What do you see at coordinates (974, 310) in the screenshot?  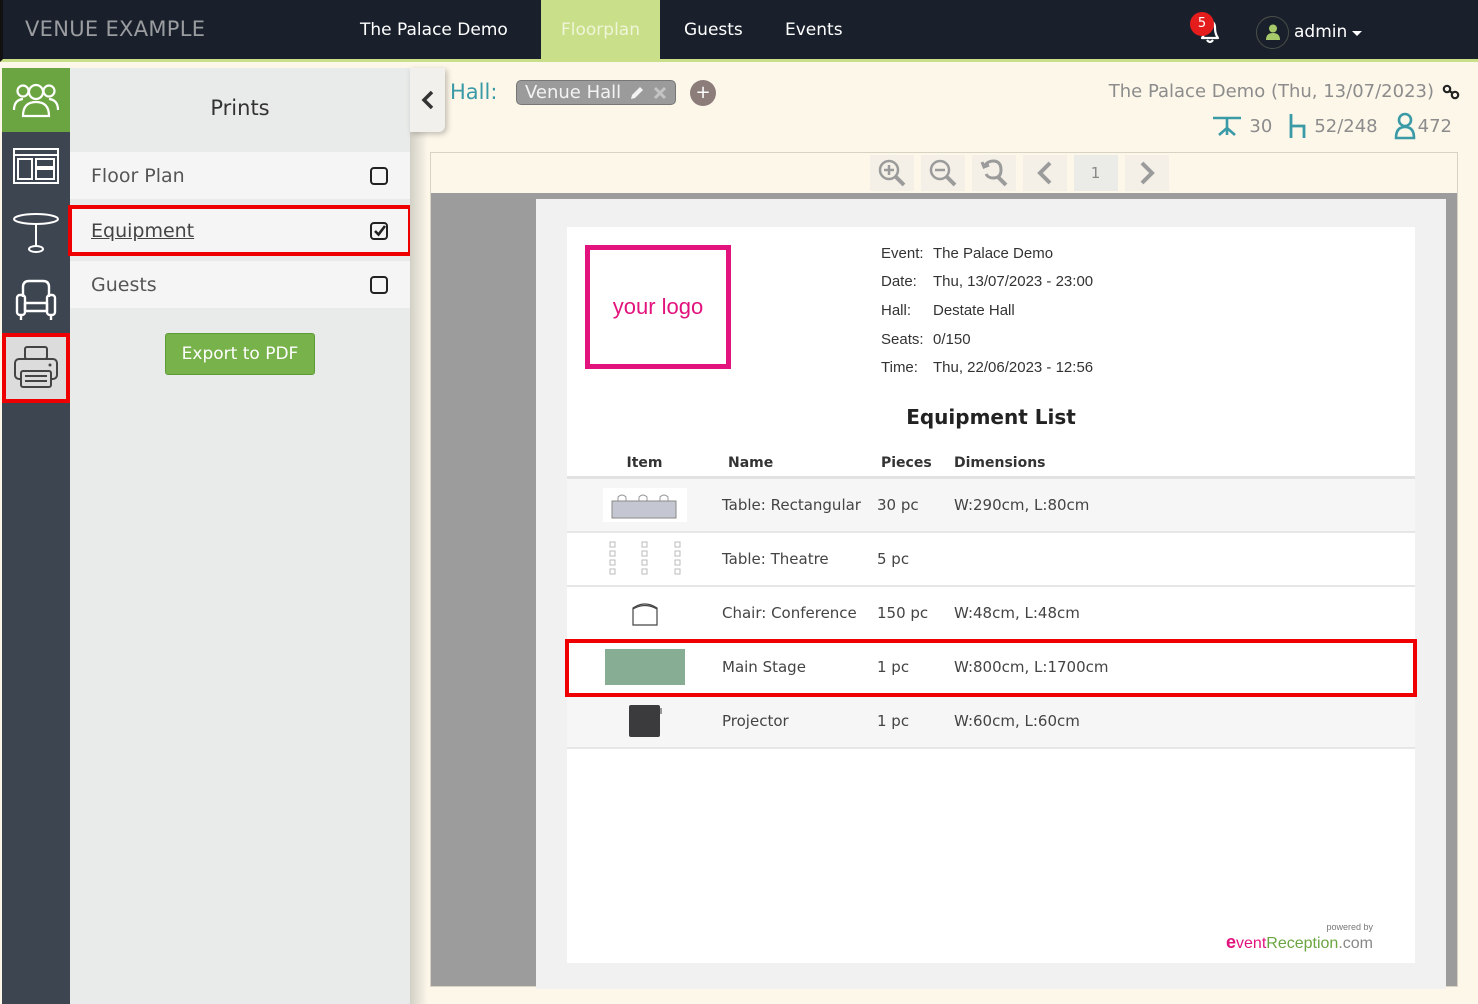 I see `meta-value: Destate Hall` at bounding box center [974, 310].